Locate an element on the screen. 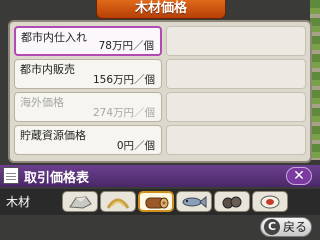 The width and height of the screenshot is (320, 240). tab-food is located at coordinates (270, 201).